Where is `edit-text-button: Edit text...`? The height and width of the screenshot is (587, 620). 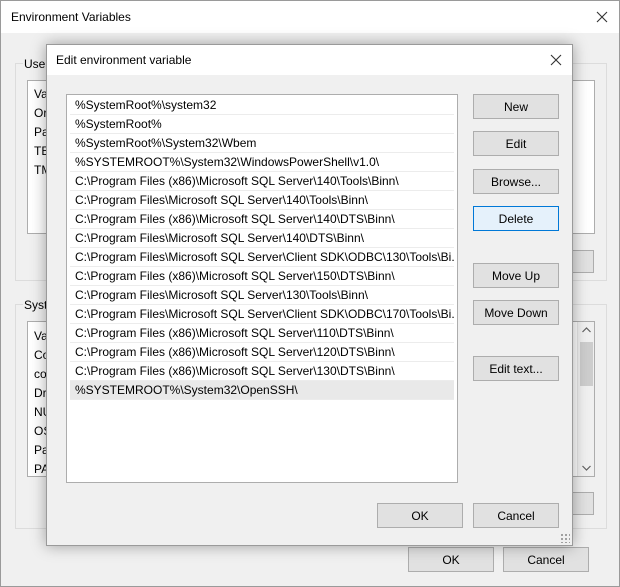
edit-text-button: Edit text... is located at coordinates (516, 368).